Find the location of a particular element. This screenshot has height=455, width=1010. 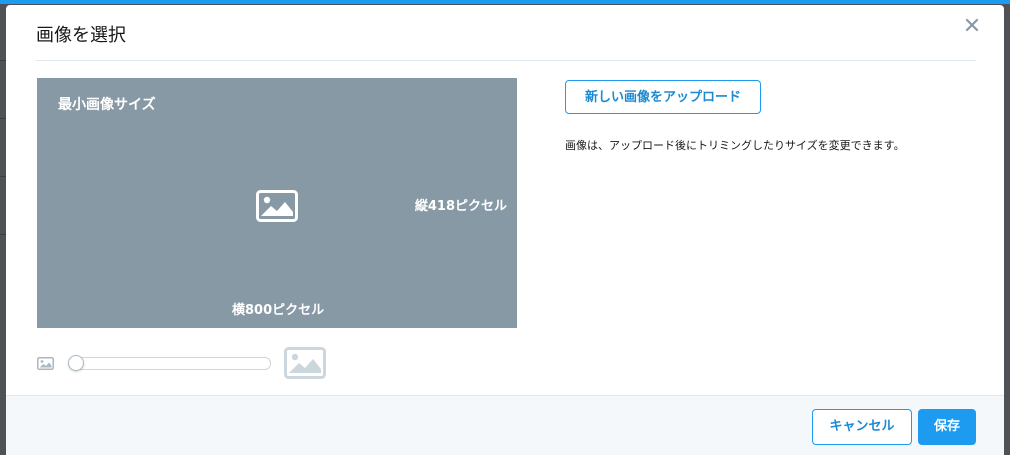

top-accent-bar is located at coordinates (505, 2).